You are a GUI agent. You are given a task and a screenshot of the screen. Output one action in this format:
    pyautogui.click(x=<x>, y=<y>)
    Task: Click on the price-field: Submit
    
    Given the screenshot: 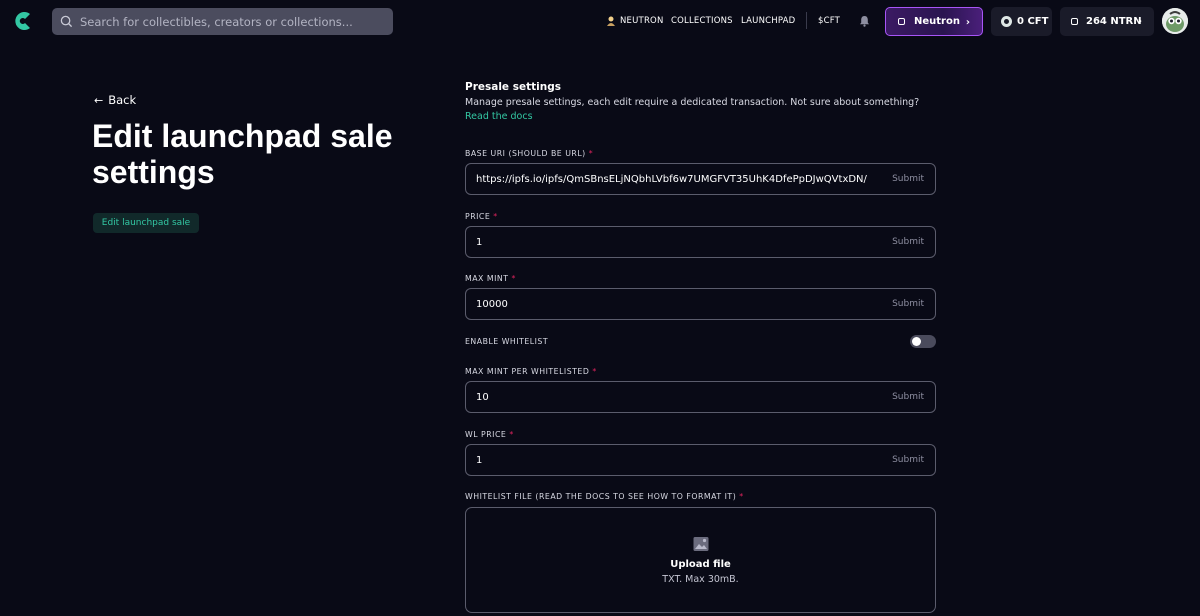 What is the action you would take?
    pyautogui.click(x=700, y=242)
    